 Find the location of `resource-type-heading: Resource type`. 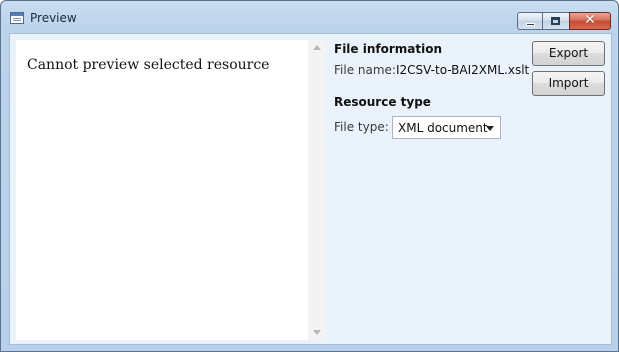

resource-type-heading: Resource type is located at coordinates (382, 102).